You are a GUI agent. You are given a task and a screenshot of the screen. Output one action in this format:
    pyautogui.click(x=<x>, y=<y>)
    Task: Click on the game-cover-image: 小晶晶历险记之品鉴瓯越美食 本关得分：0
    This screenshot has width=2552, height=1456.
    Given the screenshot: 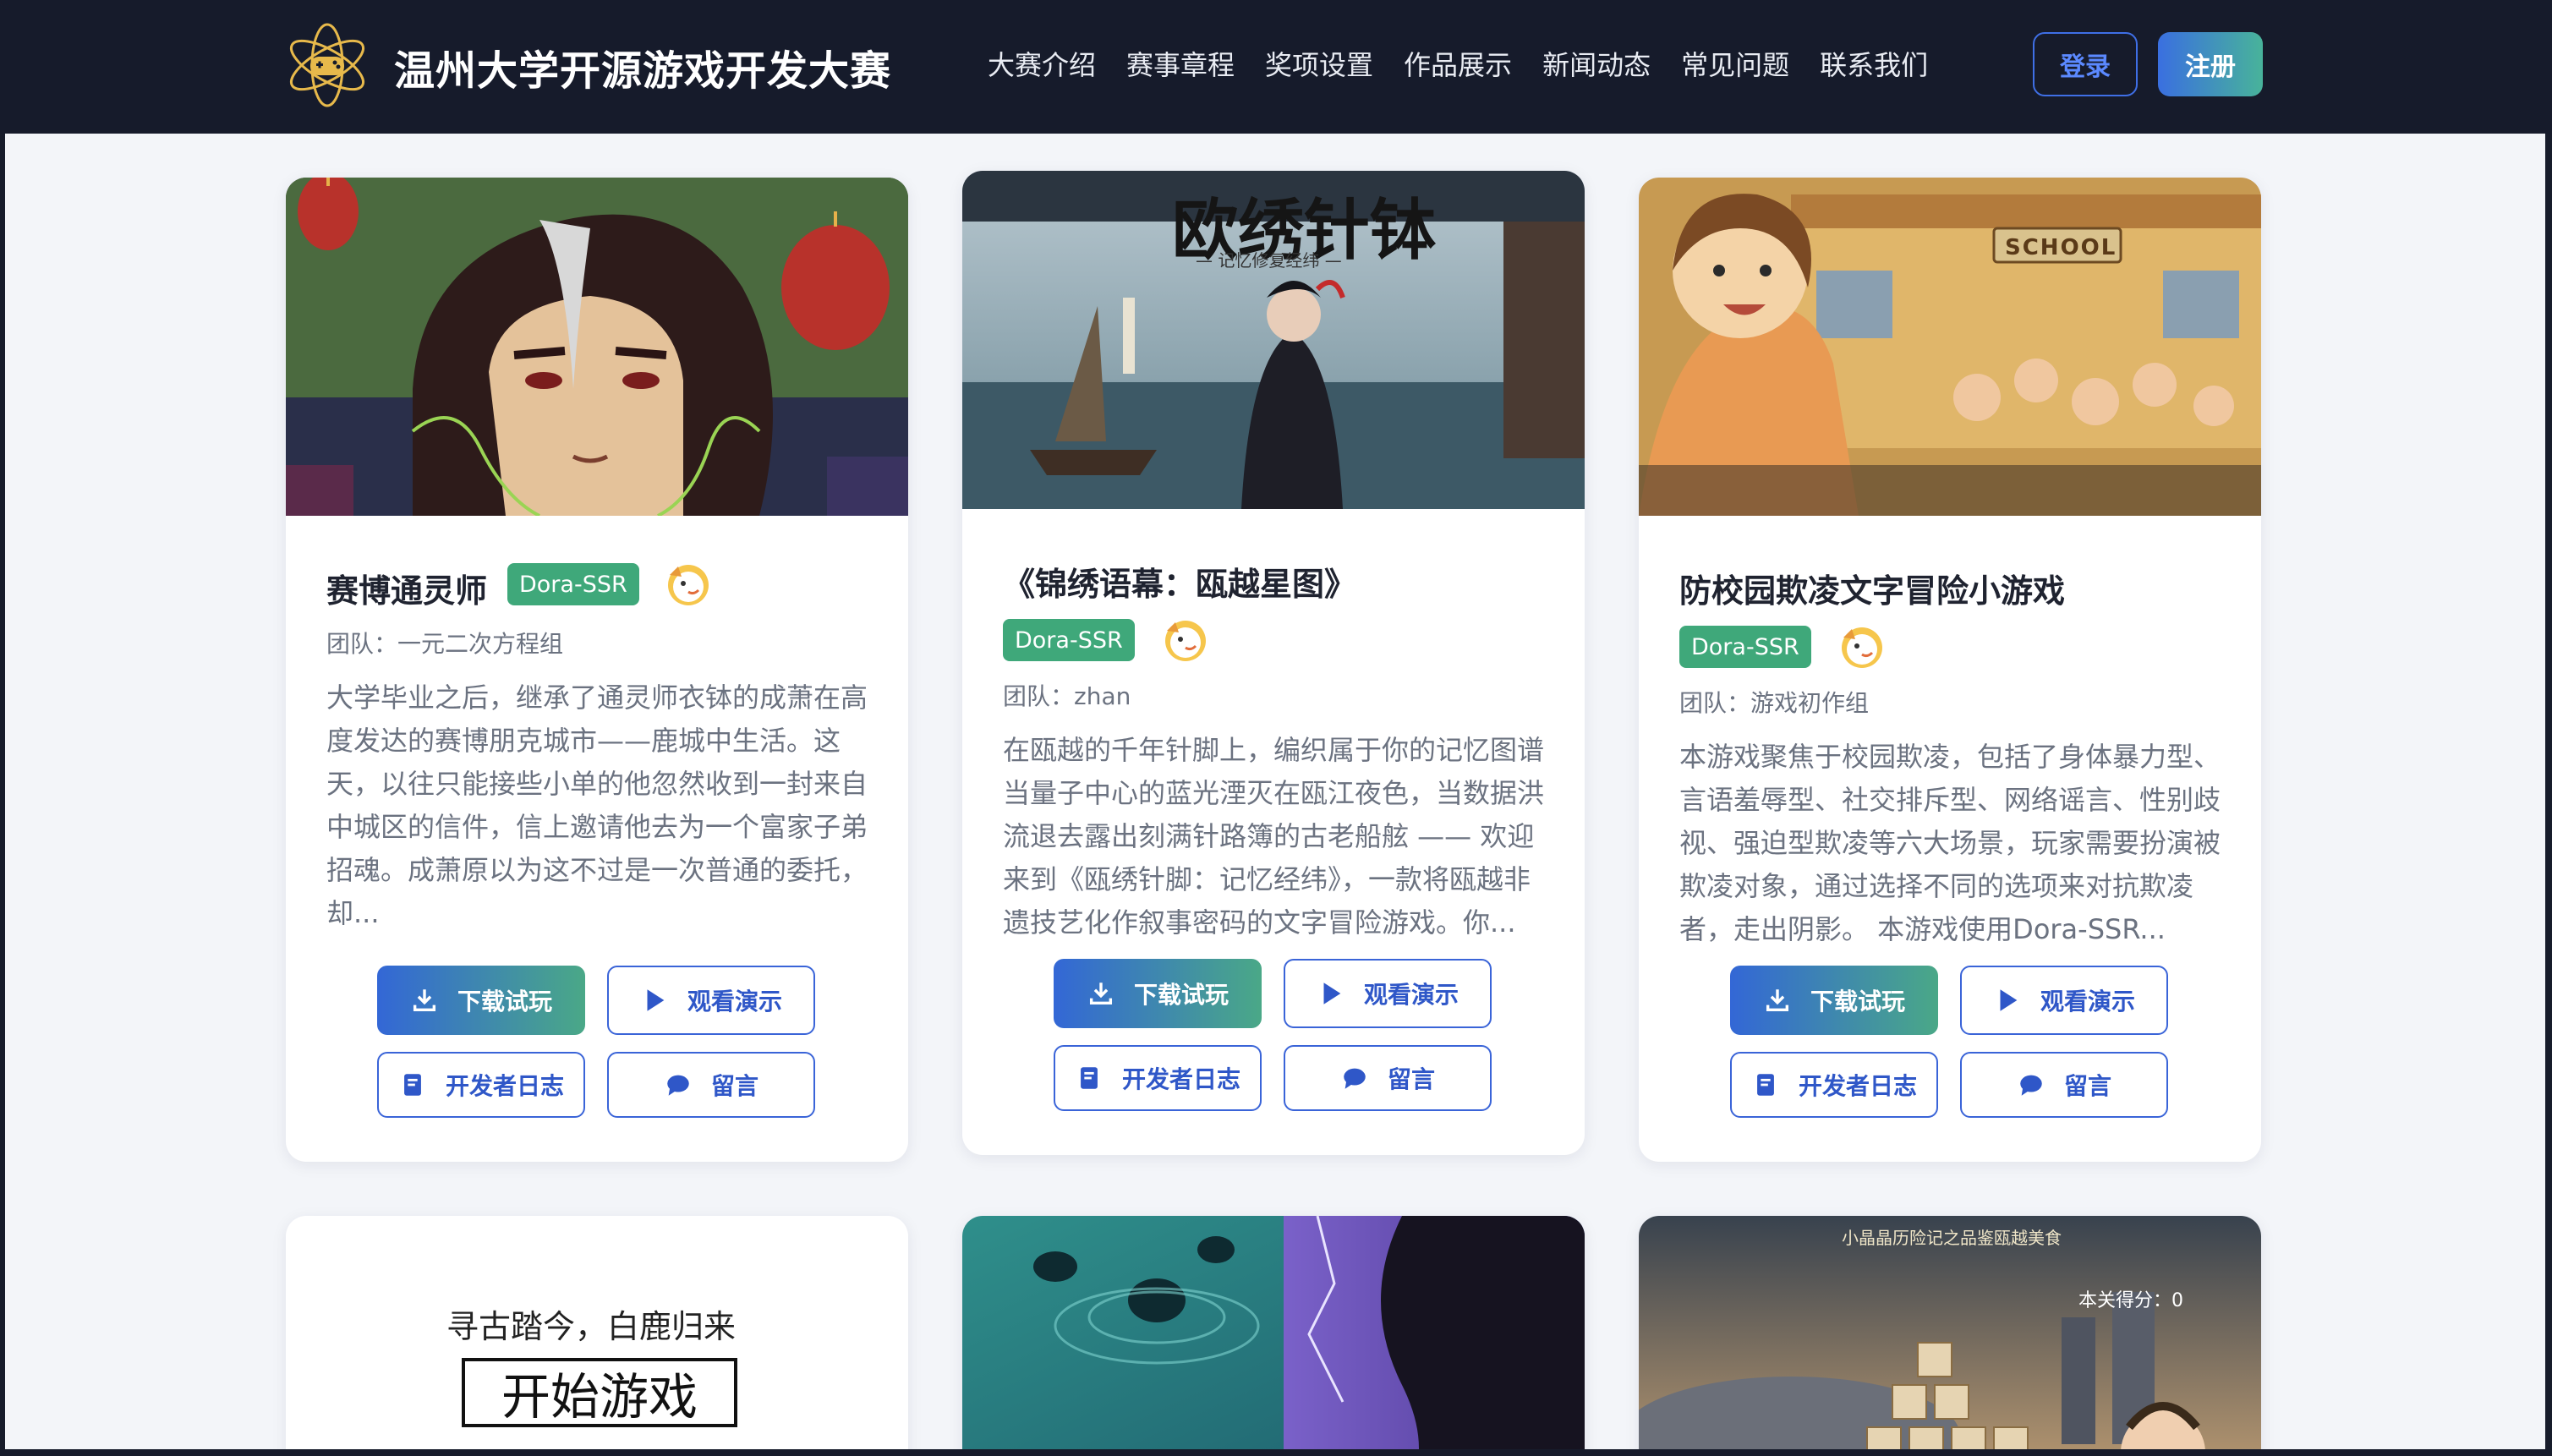 What is the action you would take?
    pyautogui.click(x=1950, y=1332)
    